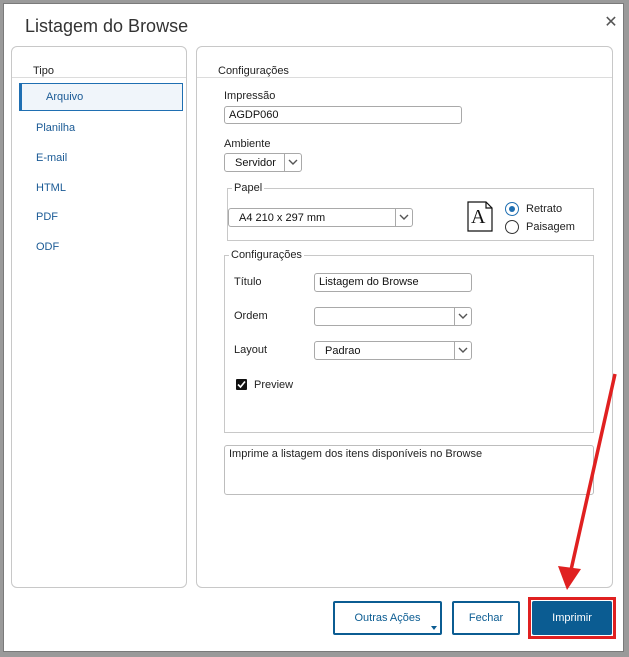 The width and height of the screenshot is (629, 657). I want to click on page-orientation-glyph: A, so click(478, 217).